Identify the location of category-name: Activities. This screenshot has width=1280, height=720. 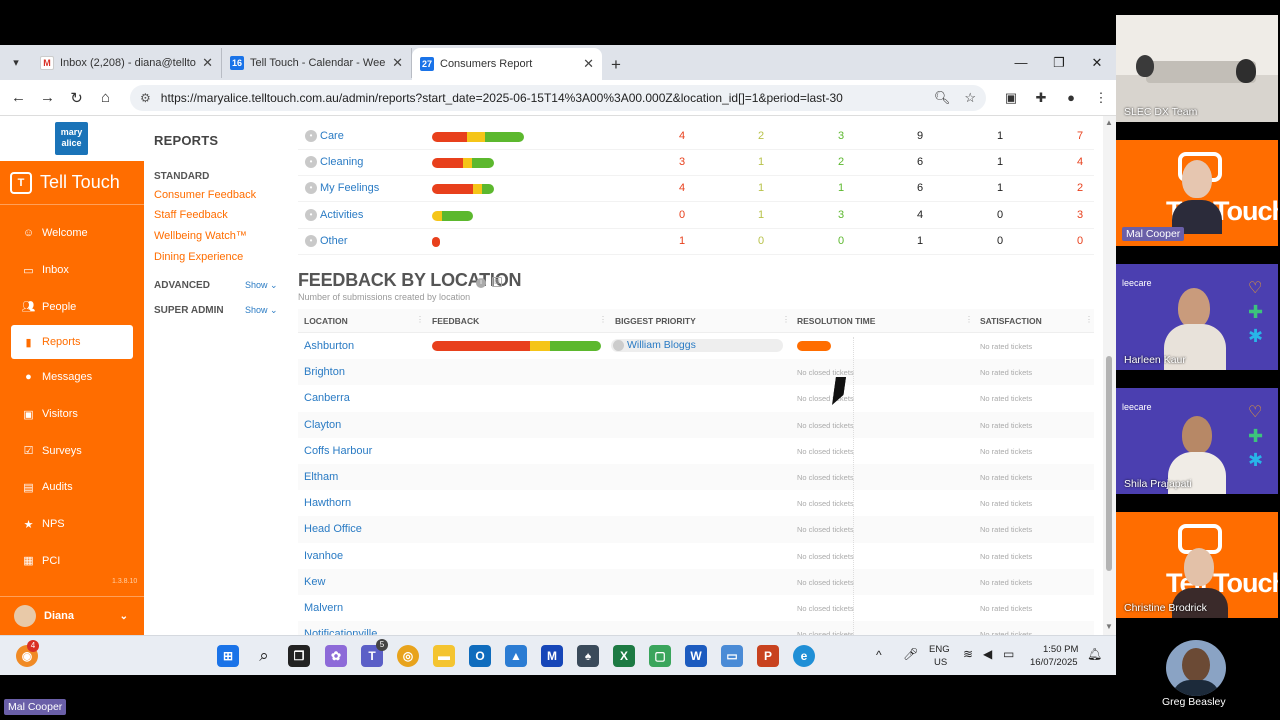
(341, 215).